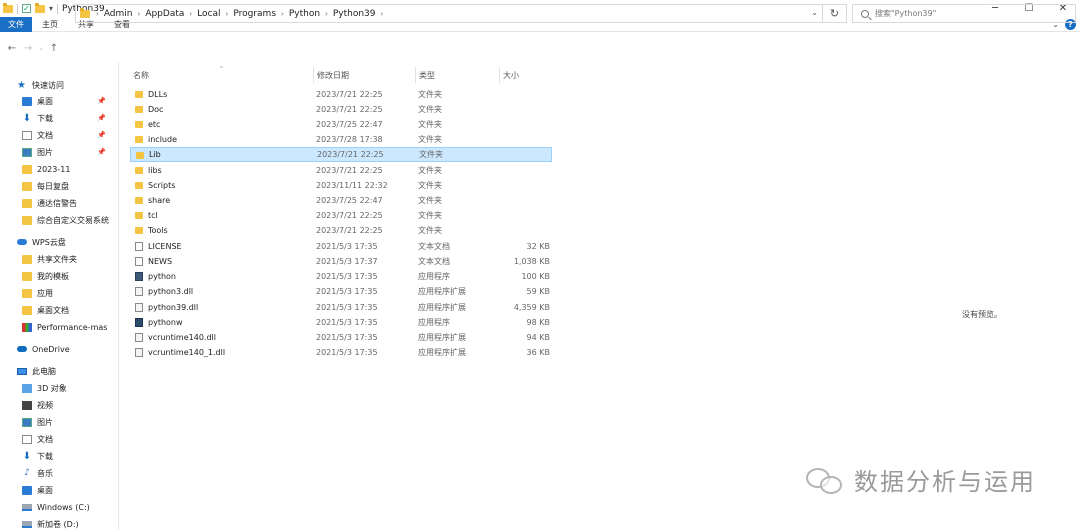 Image resolution: width=1080 pixels, height=530 pixels. I want to click on back-arrow-icon: ←, so click(12, 48).